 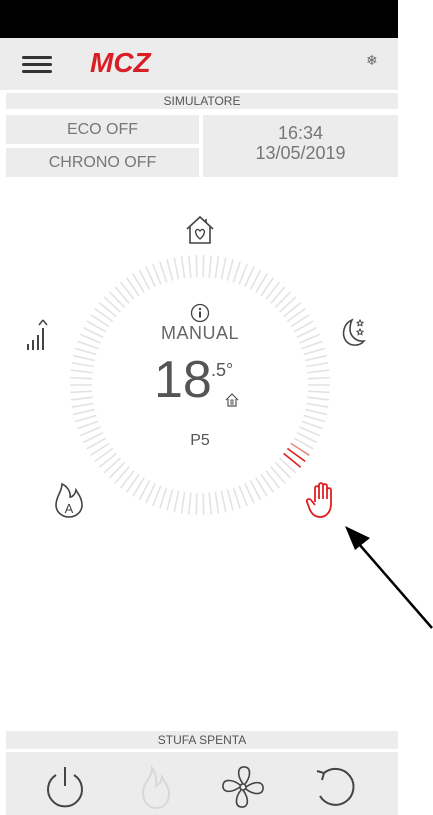 What do you see at coordinates (372, 60) in the screenshot?
I see `snowflake-icon: ❄` at bounding box center [372, 60].